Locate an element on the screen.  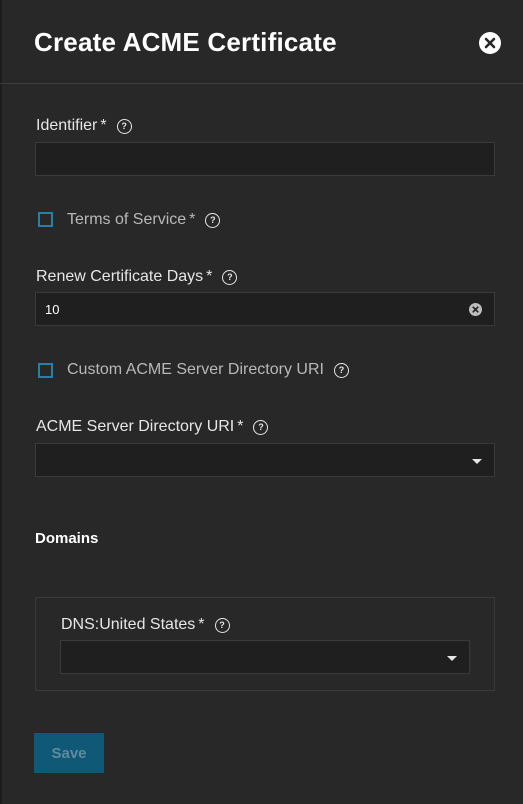
dns-label: DNS:United States * ? is located at coordinates (145, 625).